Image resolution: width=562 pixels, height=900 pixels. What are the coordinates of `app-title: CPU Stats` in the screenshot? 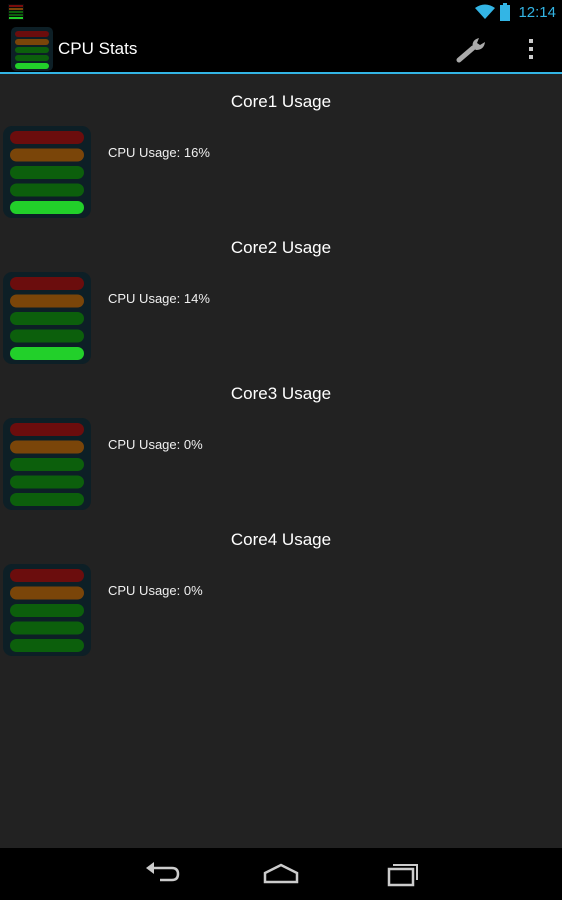 It's located at (98, 48).